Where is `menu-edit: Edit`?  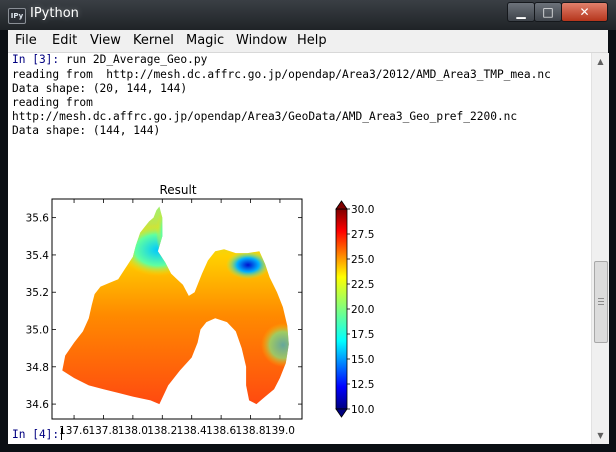 menu-edit: Edit is located at coordinates (64, 40).